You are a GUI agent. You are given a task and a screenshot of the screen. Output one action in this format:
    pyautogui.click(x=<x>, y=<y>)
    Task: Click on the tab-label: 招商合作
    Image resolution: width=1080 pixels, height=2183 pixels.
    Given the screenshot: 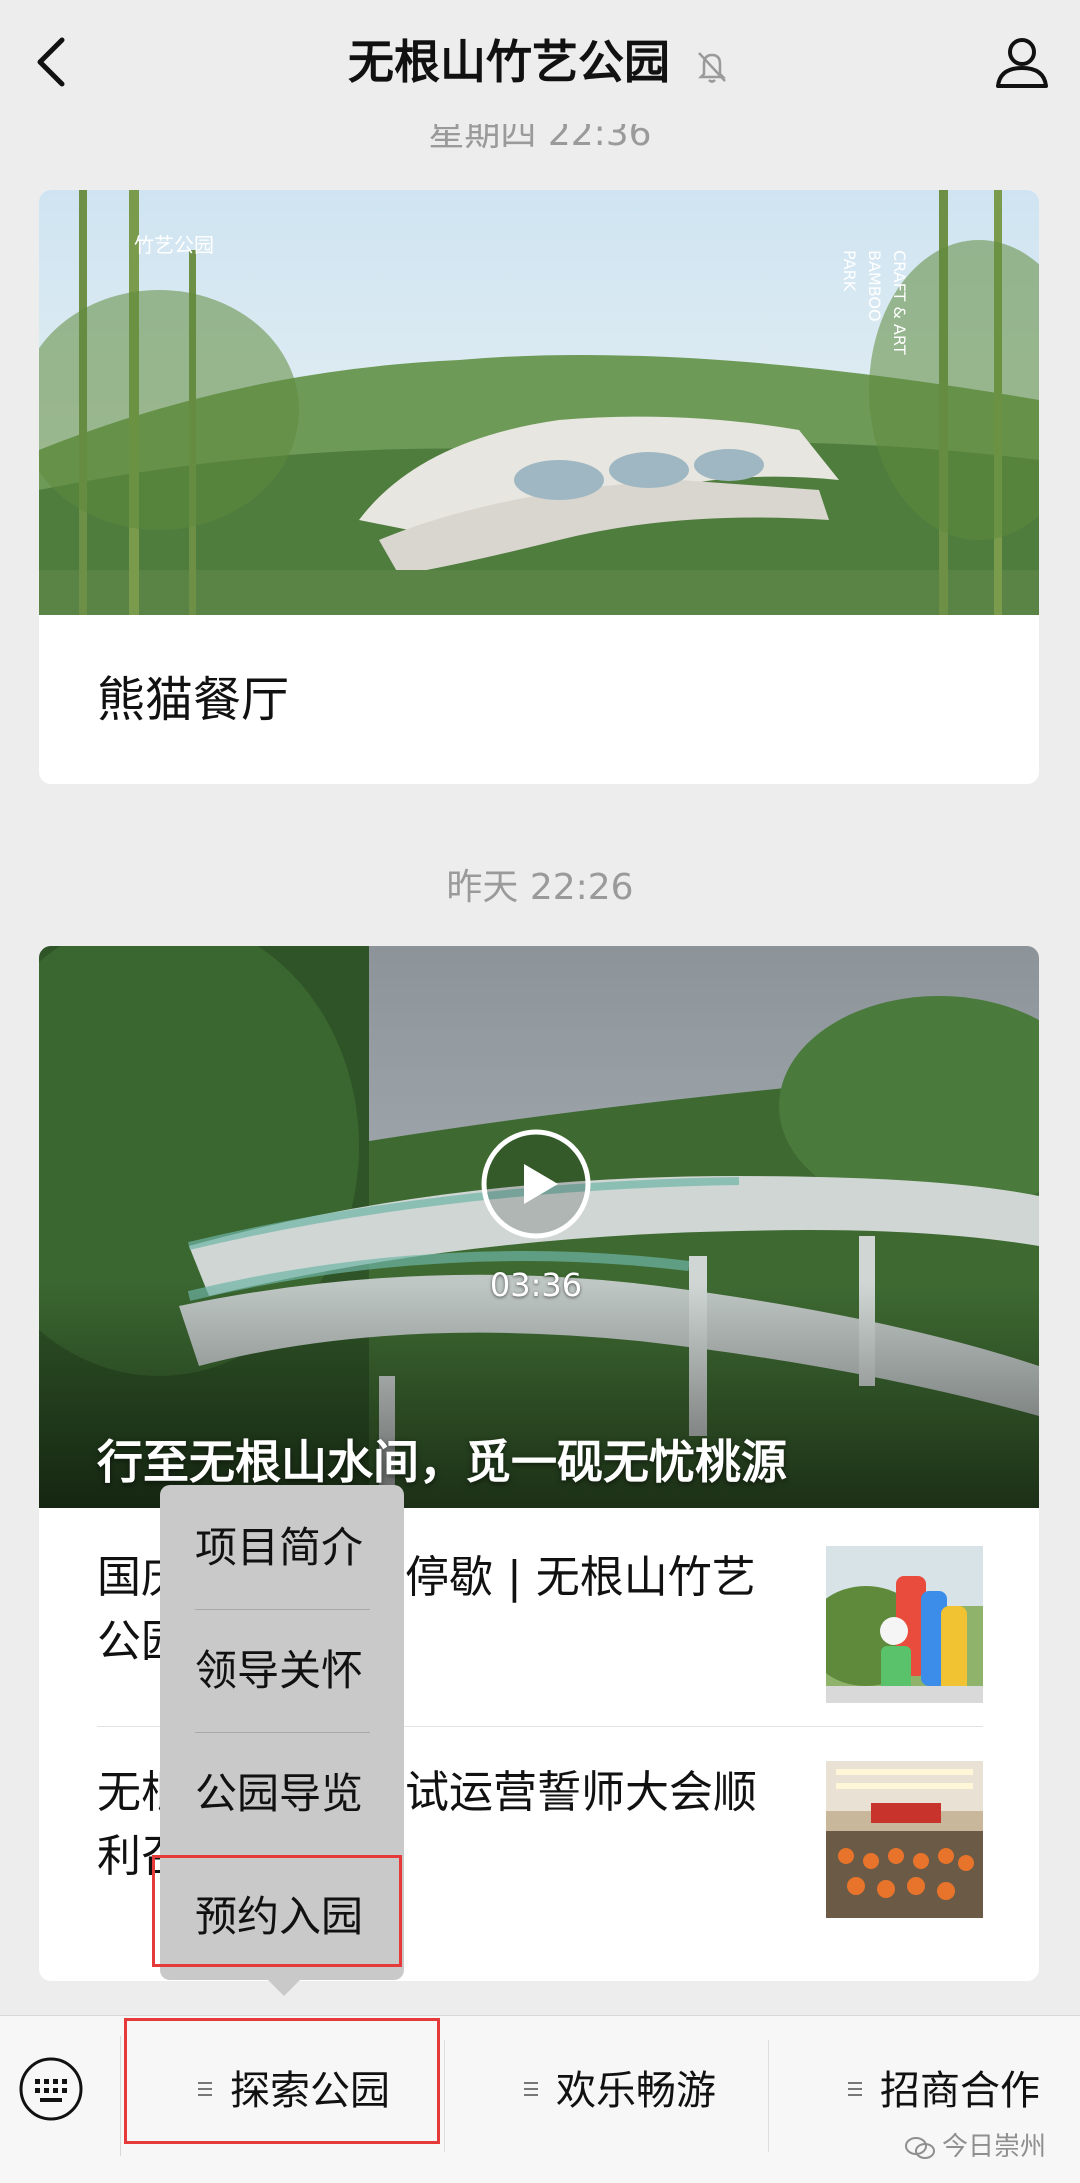 What is the action you would take?
    pyautogui.click(x=960, y=2091)
    